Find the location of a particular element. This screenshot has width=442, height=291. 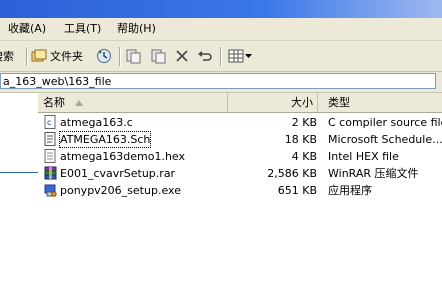

column-header-bar: 名称 大小 类型 is located at coordinates (240, 103).